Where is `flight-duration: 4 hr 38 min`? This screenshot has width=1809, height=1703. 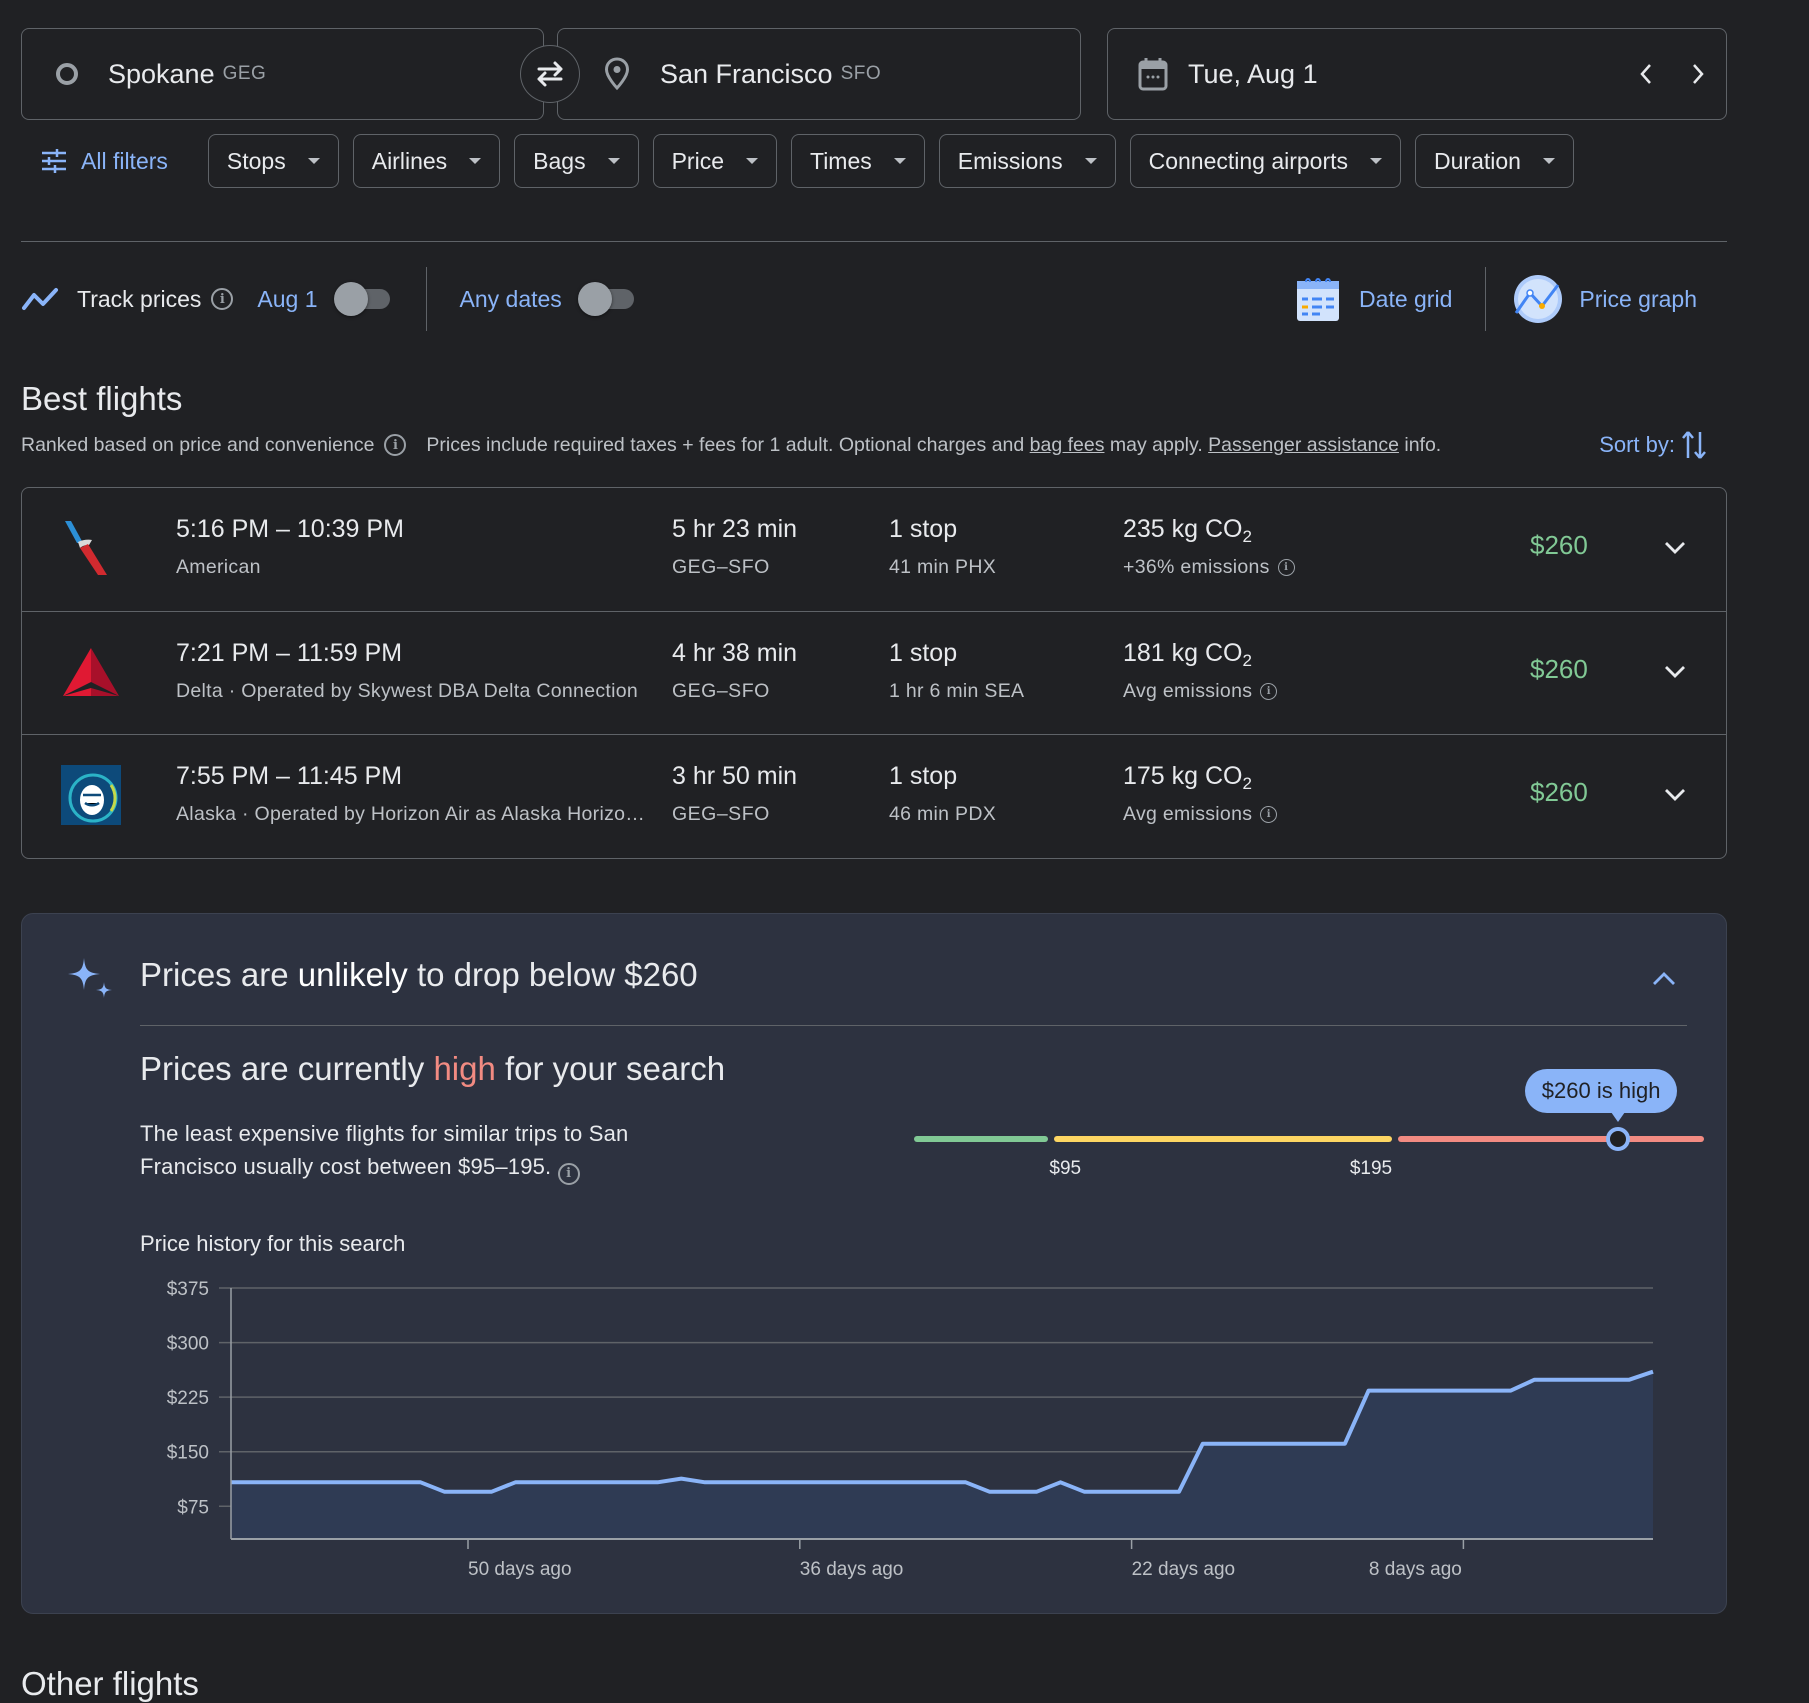 flight-duration: 4 hr 38 min is located at coordinates (735, 653).